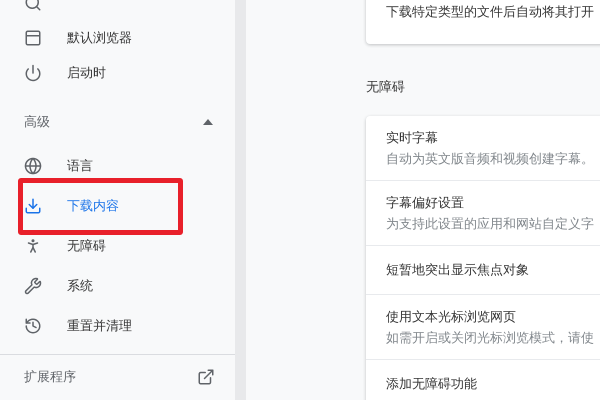 Image resolution: width=600 pixels, height=400 pixels. I want to click on extensions-link: 扩展程序, so click(117, 377).